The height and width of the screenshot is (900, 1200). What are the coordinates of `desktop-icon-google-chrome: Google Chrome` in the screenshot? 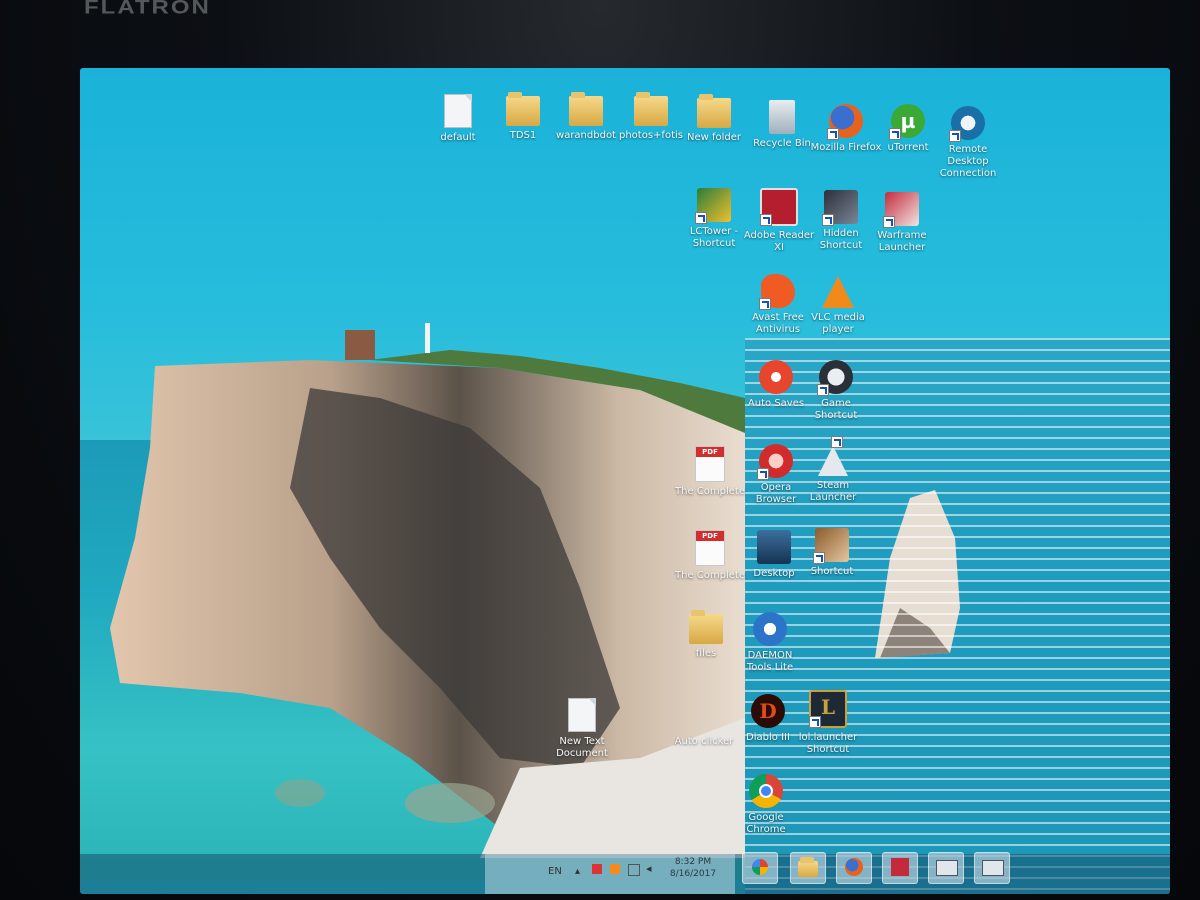 It's located at (766, 805).